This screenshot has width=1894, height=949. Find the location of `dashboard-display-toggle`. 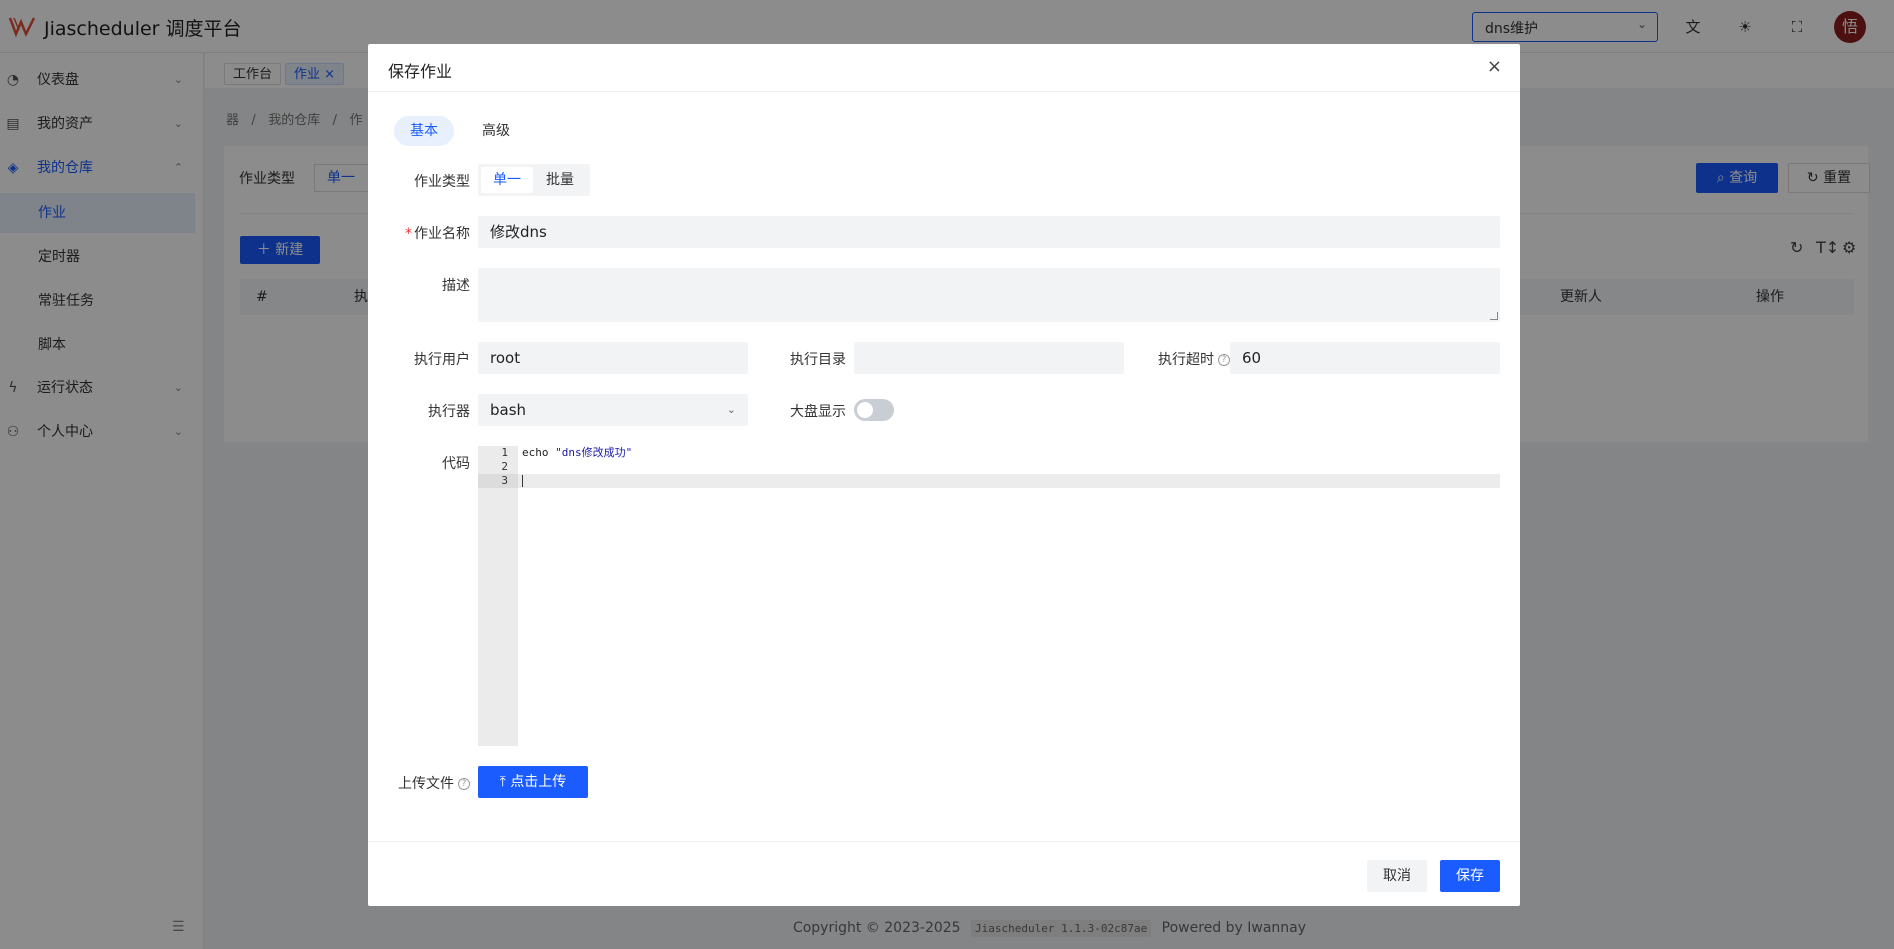

dashboard-display-toggle is located at coordinates (874, 410).